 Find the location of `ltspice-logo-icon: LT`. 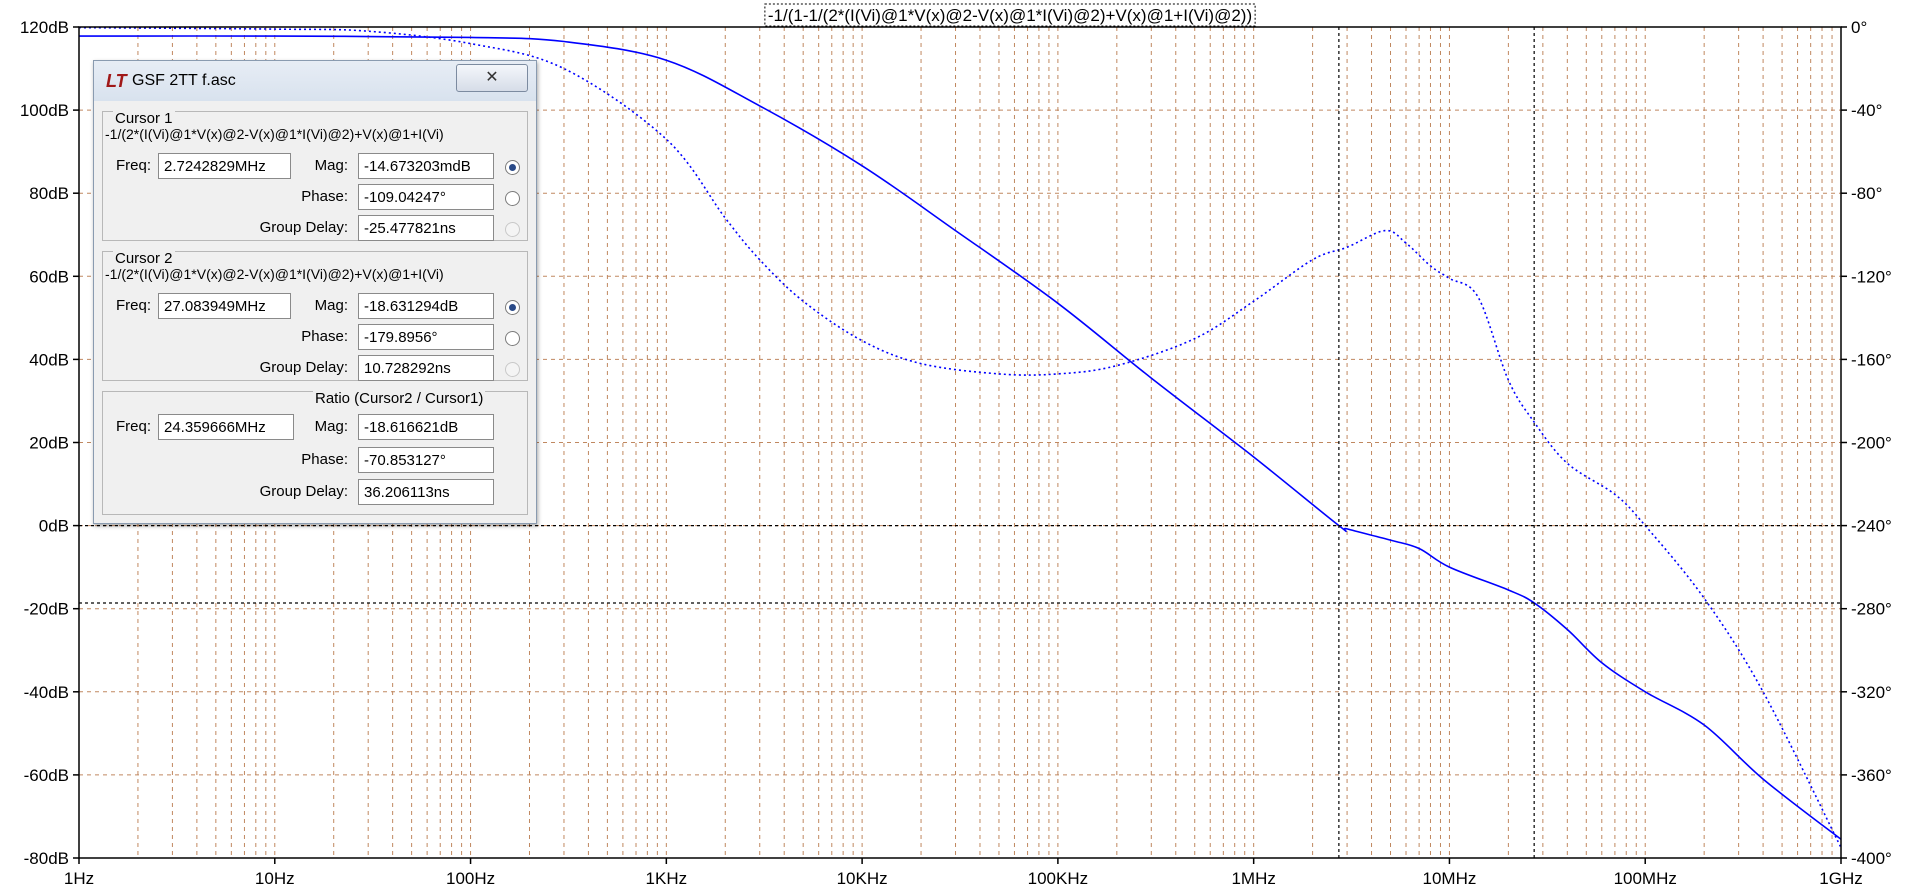

ltspice-logo-icon: LT is located at coordinates (116, 81).